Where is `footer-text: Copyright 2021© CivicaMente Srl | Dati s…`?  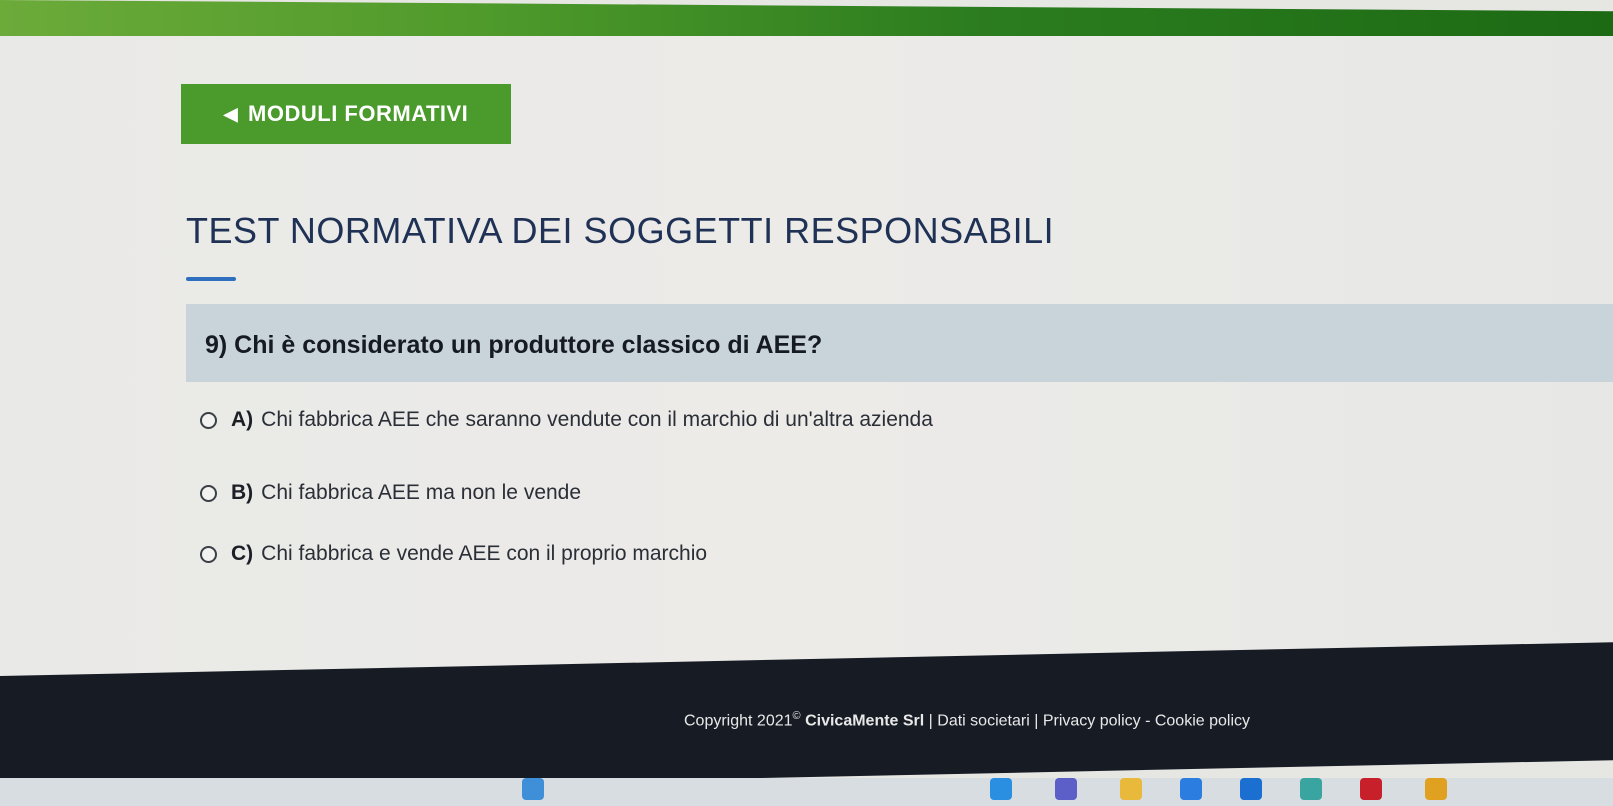 footer-text: Copyright 2021© CivicaMente Srl | Dati s… is located at coordinates (967, 720).